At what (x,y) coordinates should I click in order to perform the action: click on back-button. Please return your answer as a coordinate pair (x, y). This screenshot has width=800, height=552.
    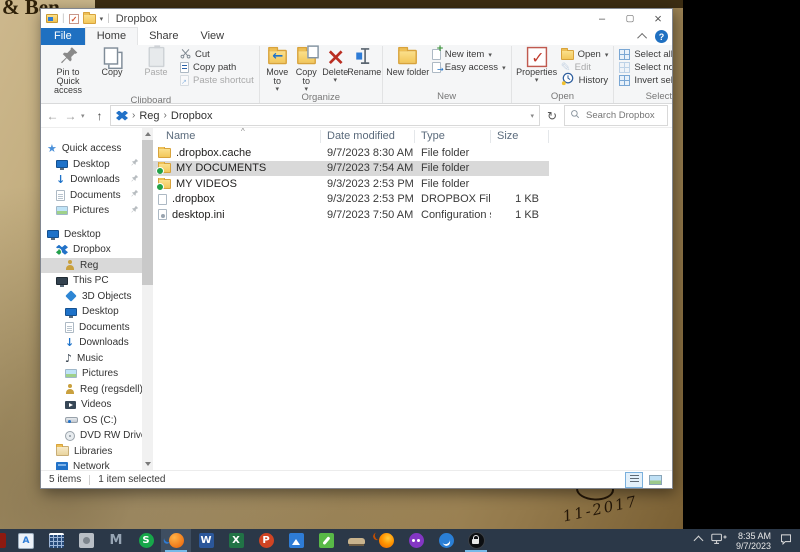
    Looking at the image, I should click on (52, 116).